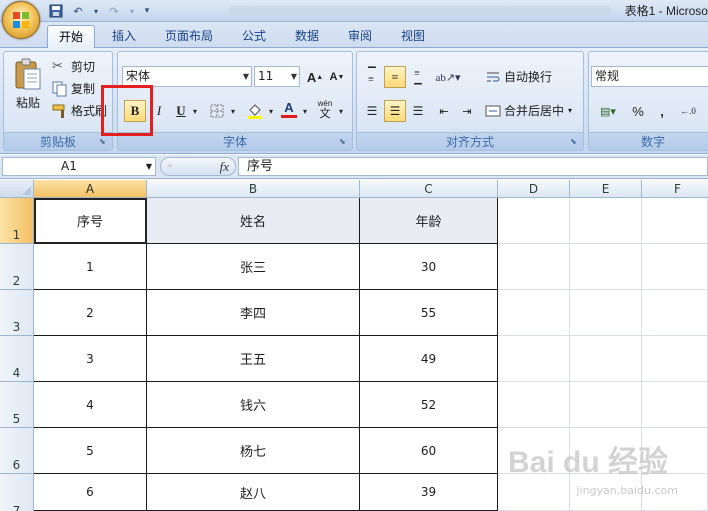 This screenshot has width=708, height=511. What do you see at coordinates (79, 166) in the screenshot?
I see `name-box: A1 ▼` at bounding box center [79, 166].